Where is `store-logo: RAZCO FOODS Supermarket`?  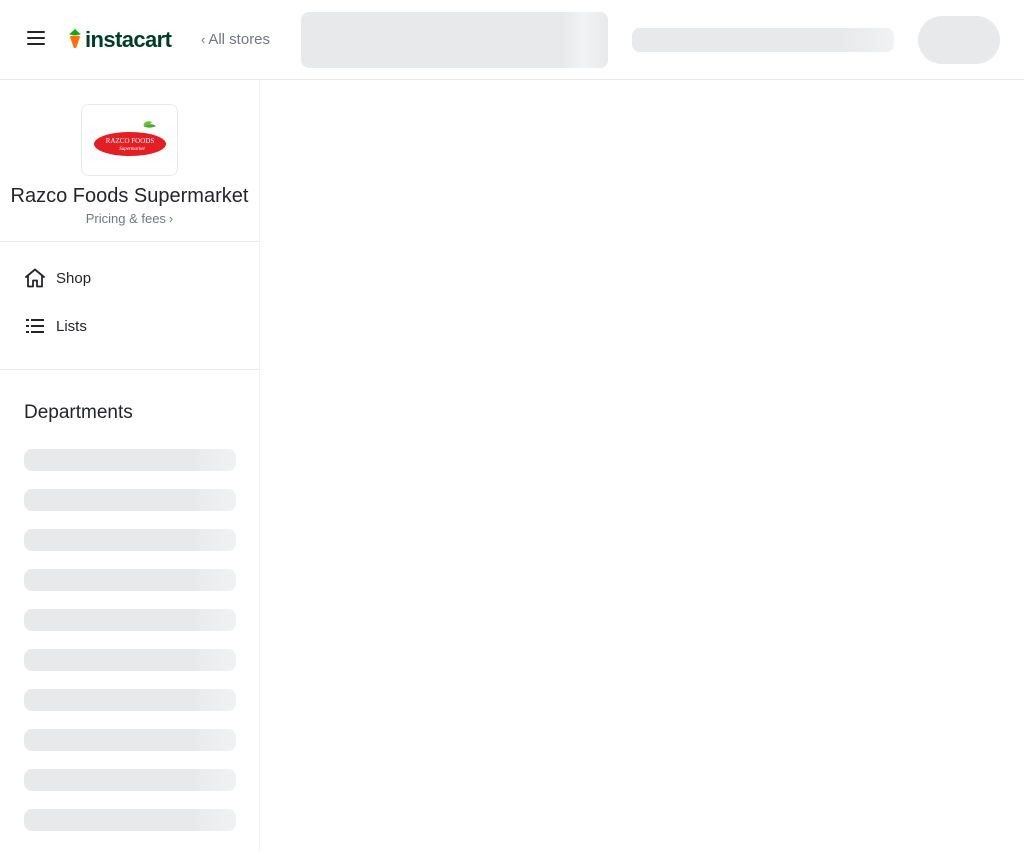
store-logo: RAZCO FOODS Supermarket is located at coordinates (129, 140).